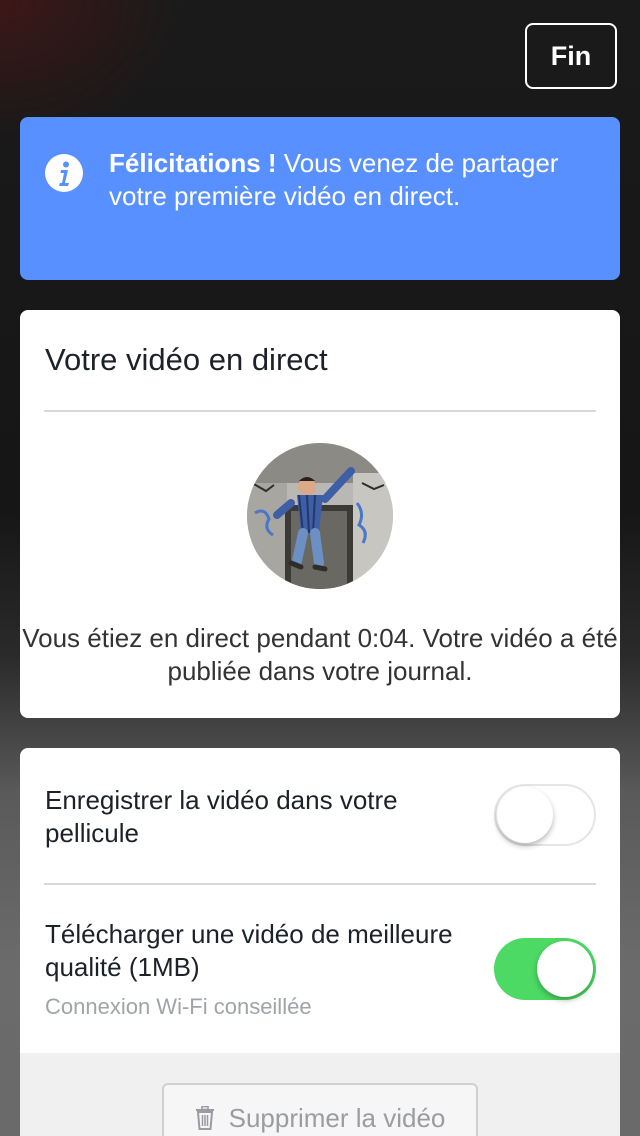 The image size is (640, 1136). Describe the element at coordinates (193, 163) in the screenshot. I see `banner-bold-text: Félicitations !` at that location.